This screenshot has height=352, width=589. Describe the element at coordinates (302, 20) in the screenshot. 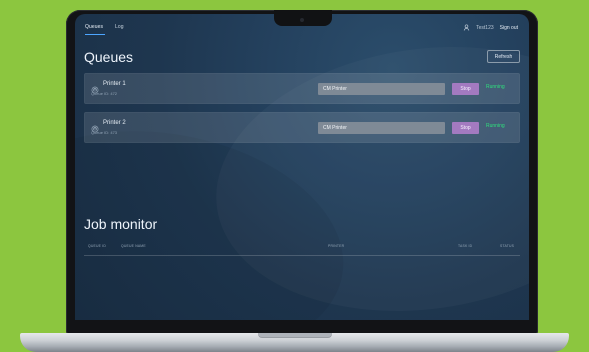

I see `camera-icon` at that location.